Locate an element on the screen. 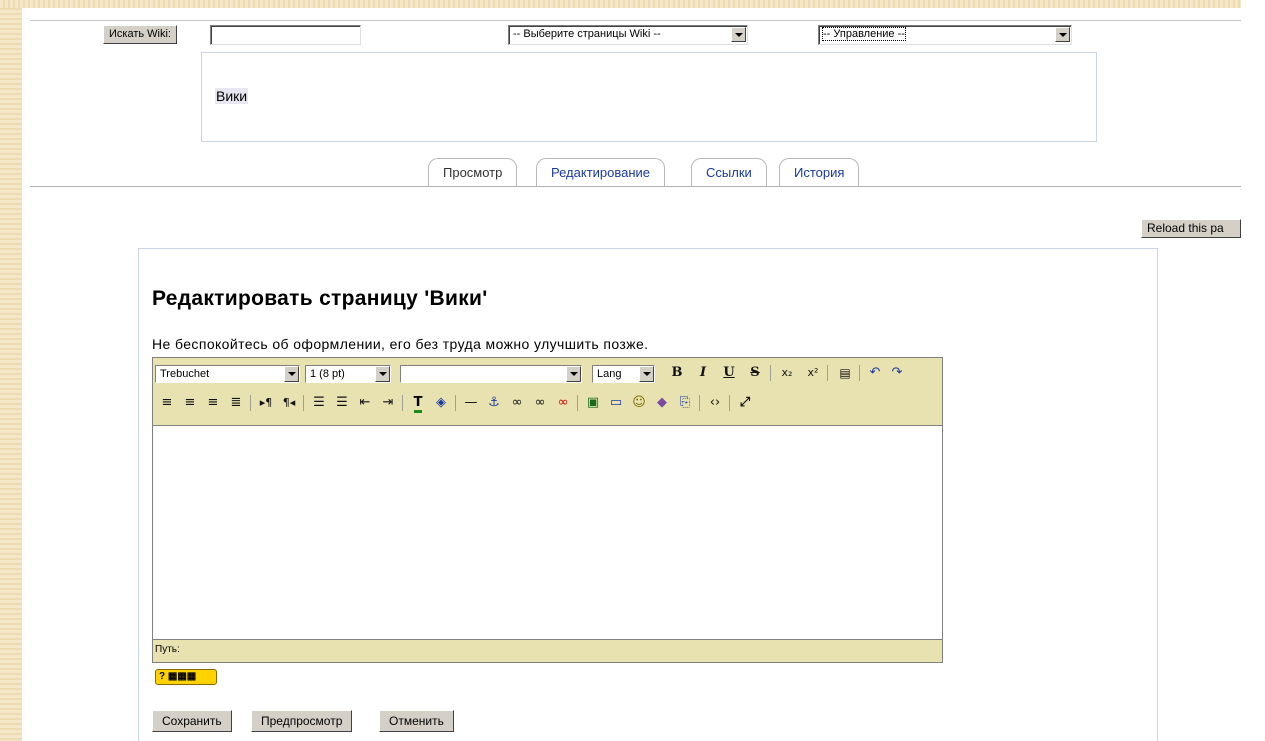 The height and width of the screenshot is (741, 1265). text-color-icon: T is located at coordinates (418, 403).